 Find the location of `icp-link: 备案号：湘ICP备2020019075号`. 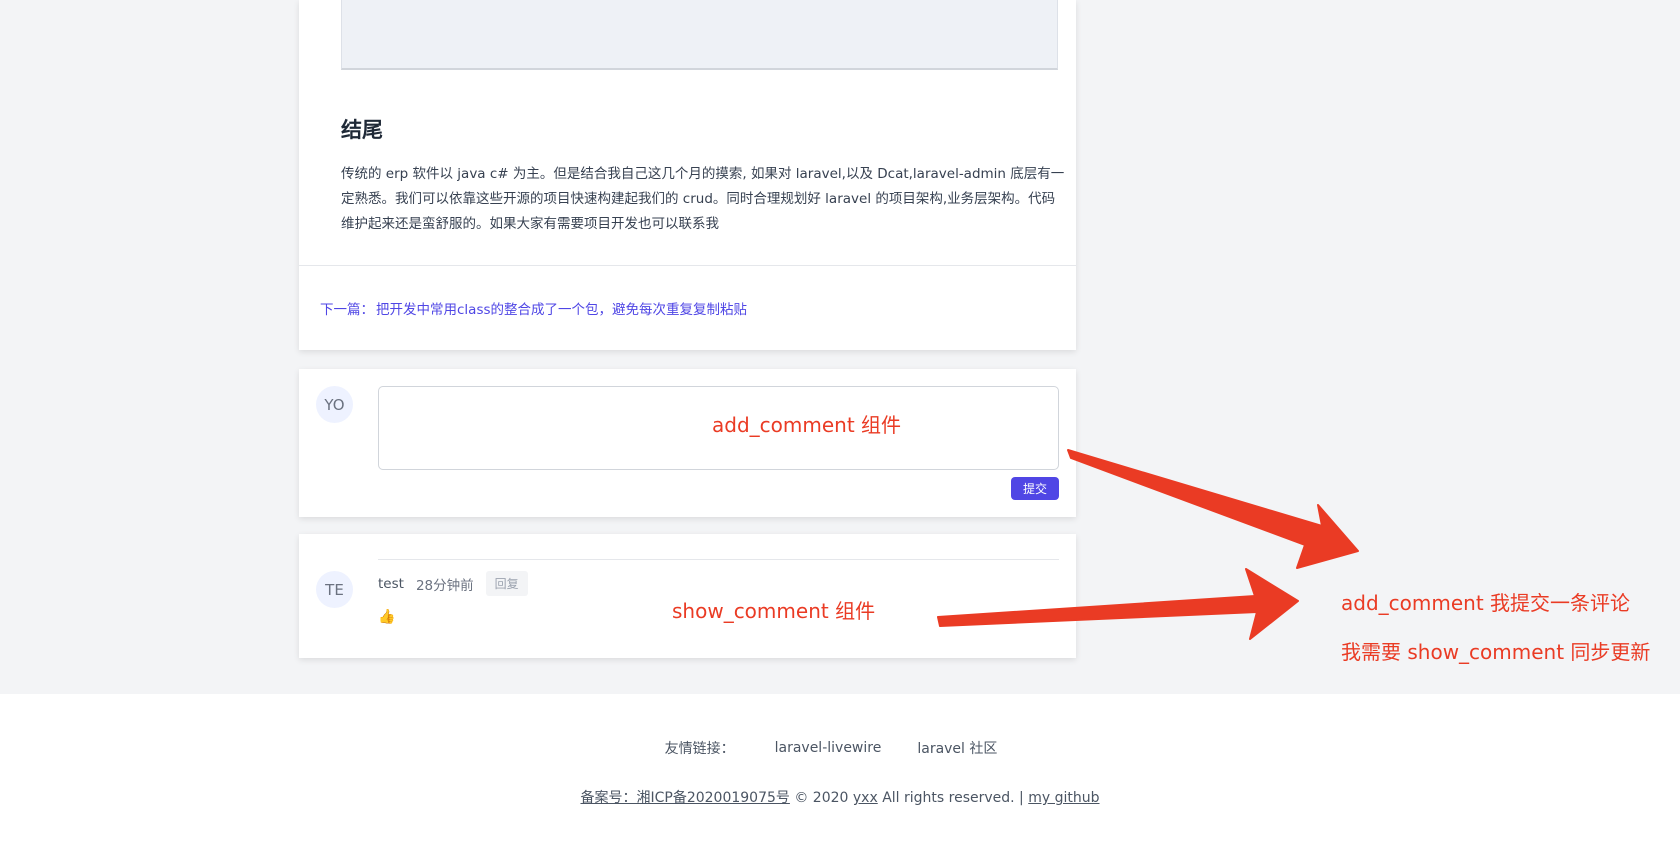

icp-link: 备案号：湘ICP备2020019075号 is located at coordinates (684, 798).